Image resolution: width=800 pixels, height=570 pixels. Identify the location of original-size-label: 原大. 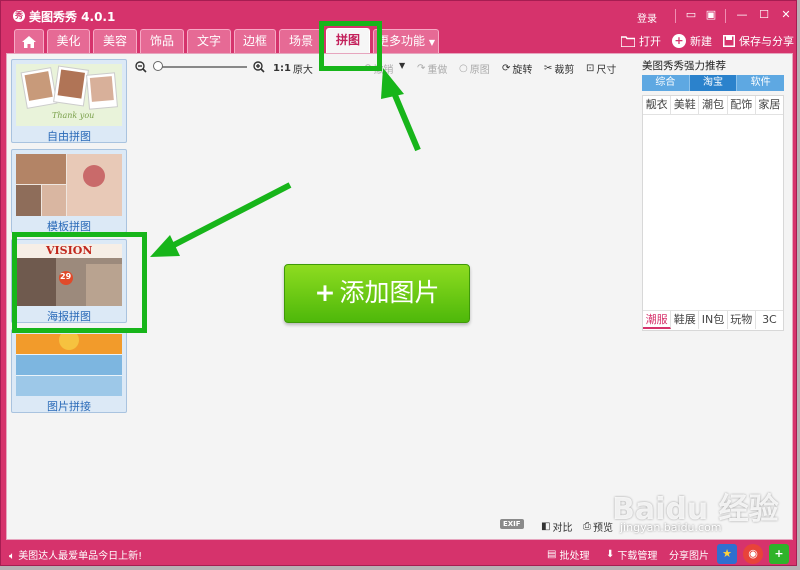
(302, 70).